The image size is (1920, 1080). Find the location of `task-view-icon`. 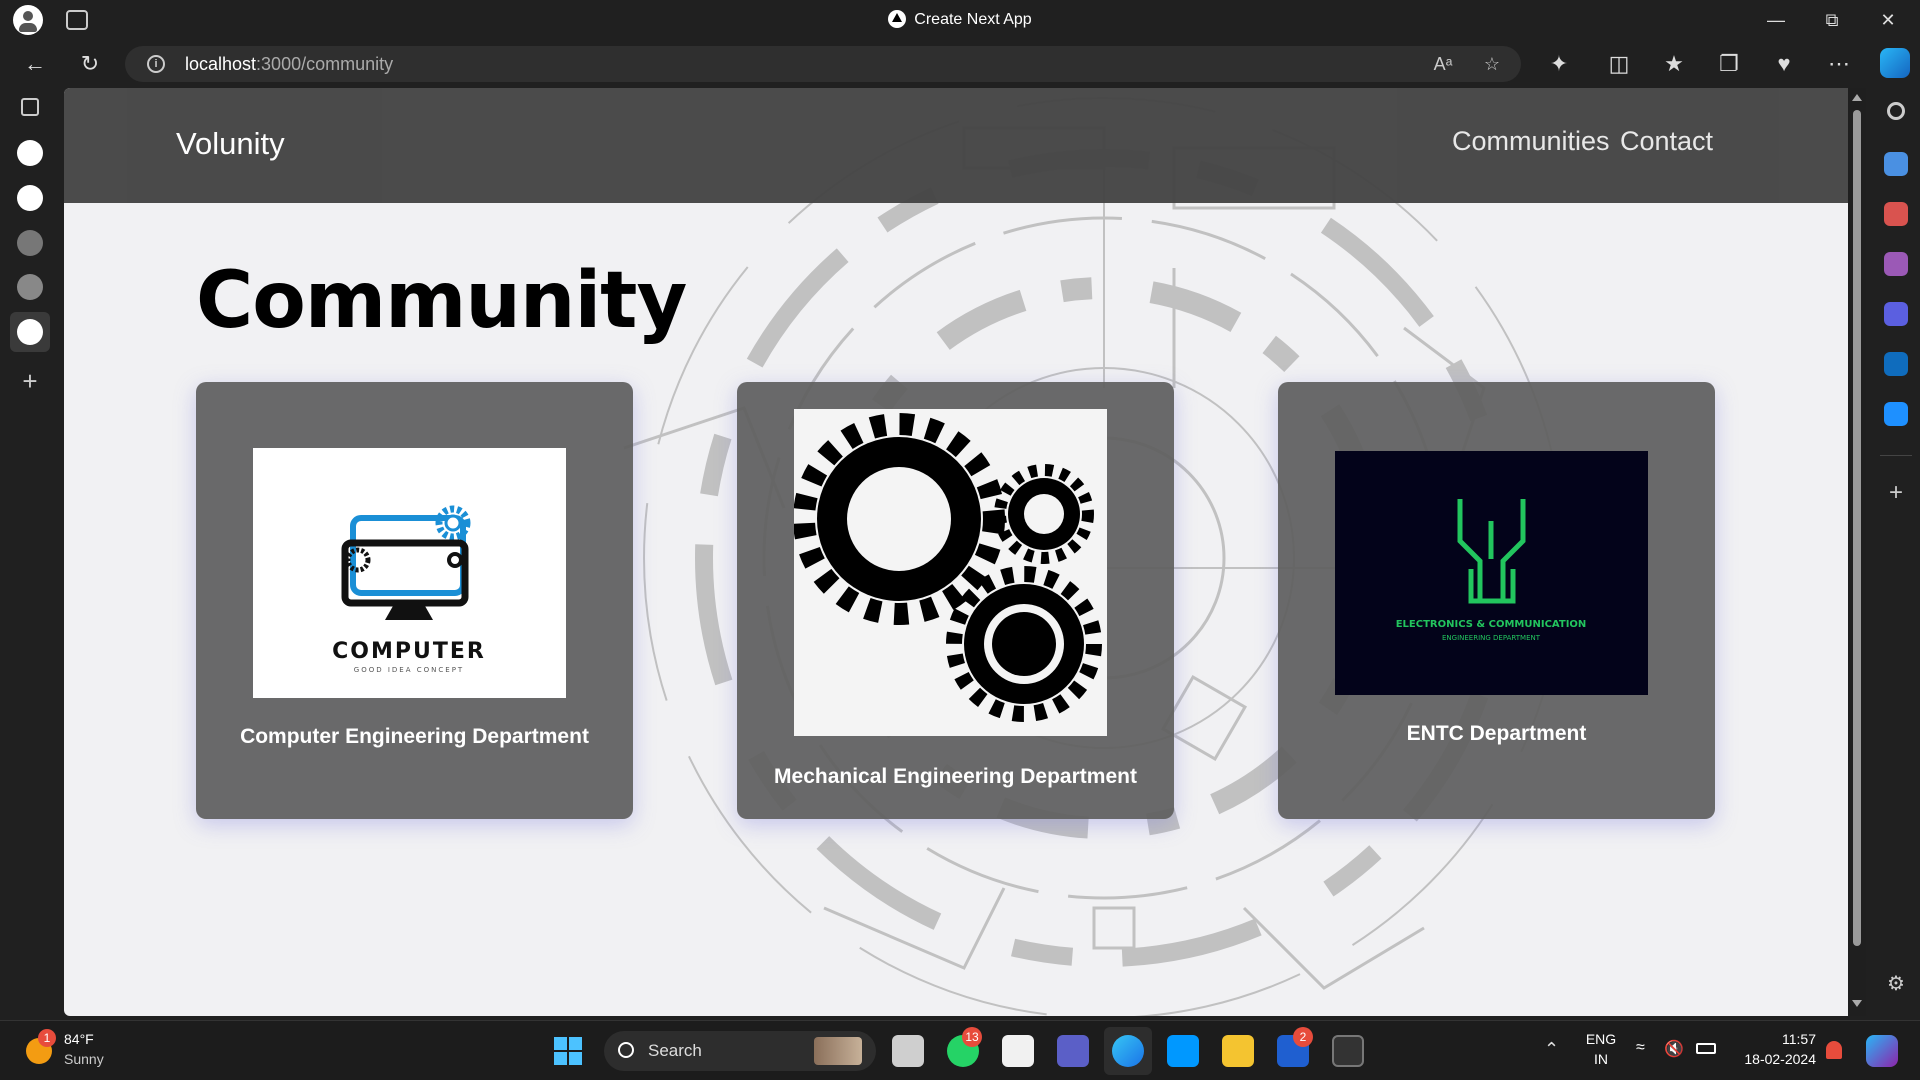

task-view-icon is located at coordinates (908, 1051).